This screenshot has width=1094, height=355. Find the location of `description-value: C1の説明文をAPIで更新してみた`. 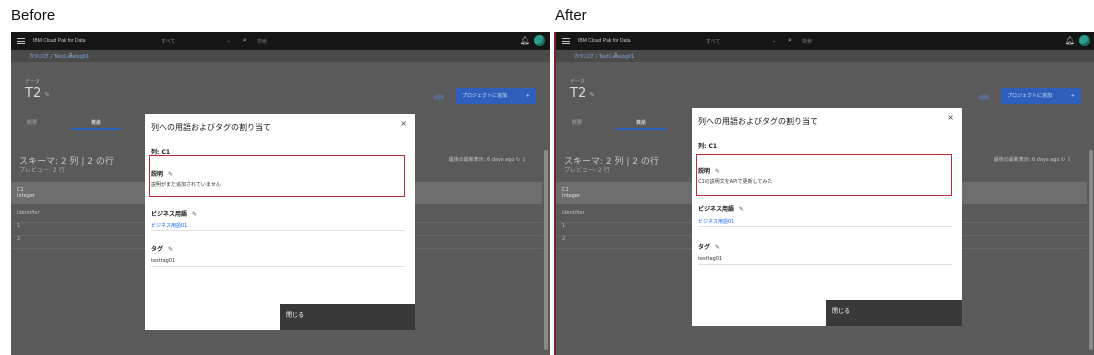

description-value: C1の説明文をAPIで更新してみた is located at coordinates (735, 182).